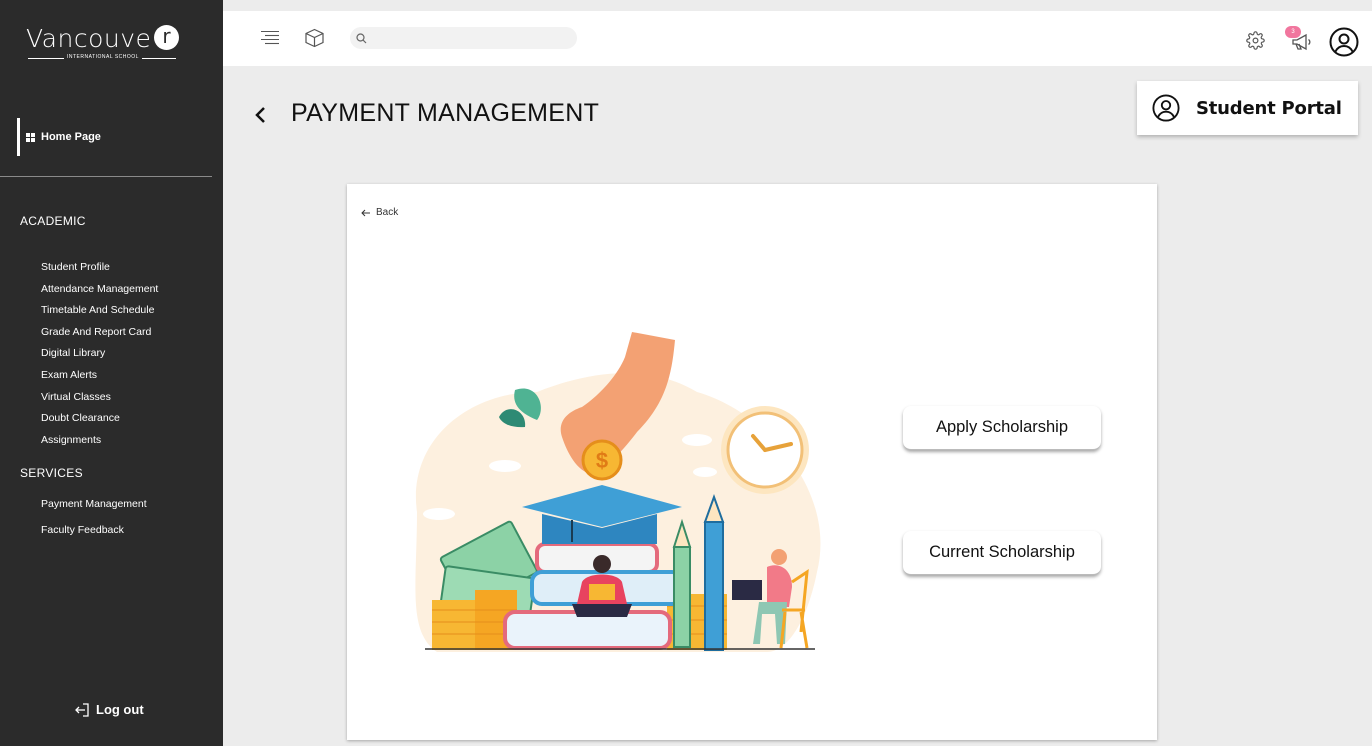 The height and width of the screenshot is (746, 1372). I want to click on back-link: Back, so click(379, 212).